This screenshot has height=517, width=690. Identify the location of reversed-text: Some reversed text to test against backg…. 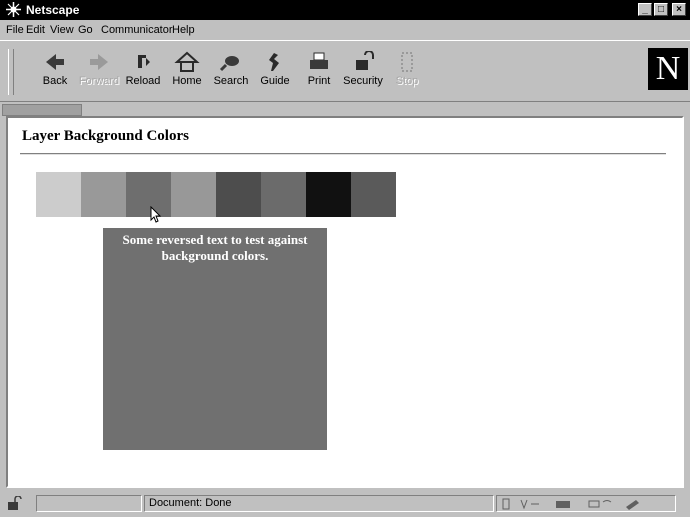
(215, 247).